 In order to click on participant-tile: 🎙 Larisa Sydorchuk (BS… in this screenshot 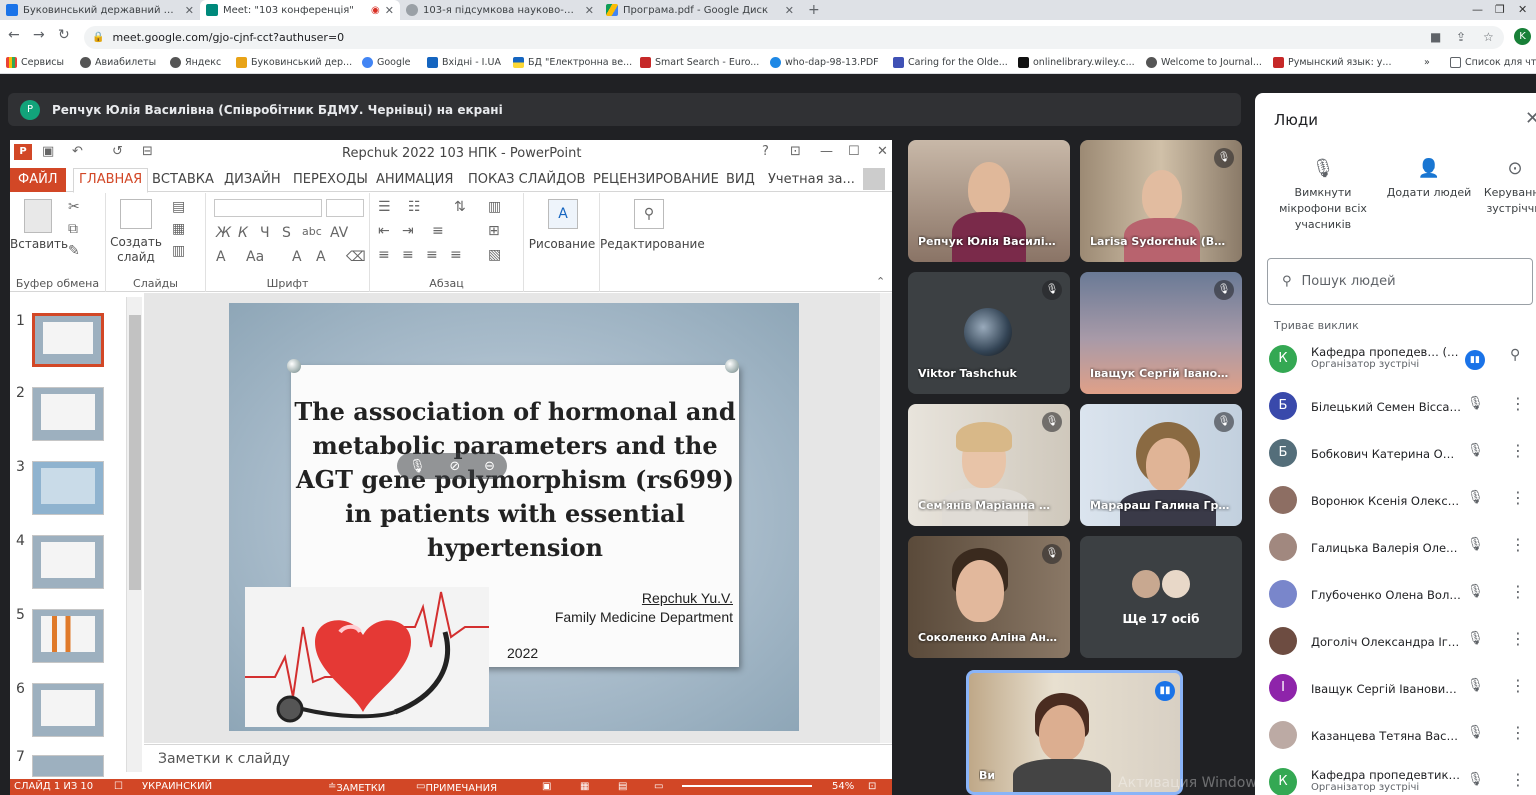, I will do `click(1161, 201)`.